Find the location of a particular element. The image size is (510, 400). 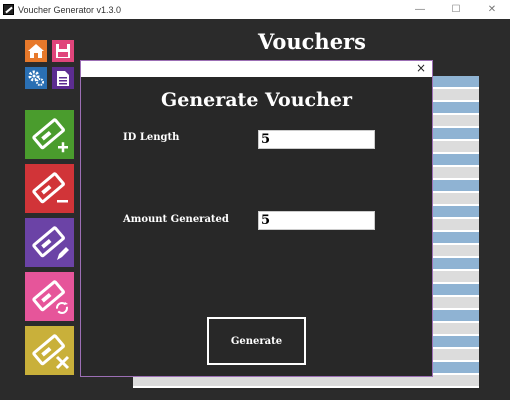

generate-button: Generate is located at coordinates (256, 341).